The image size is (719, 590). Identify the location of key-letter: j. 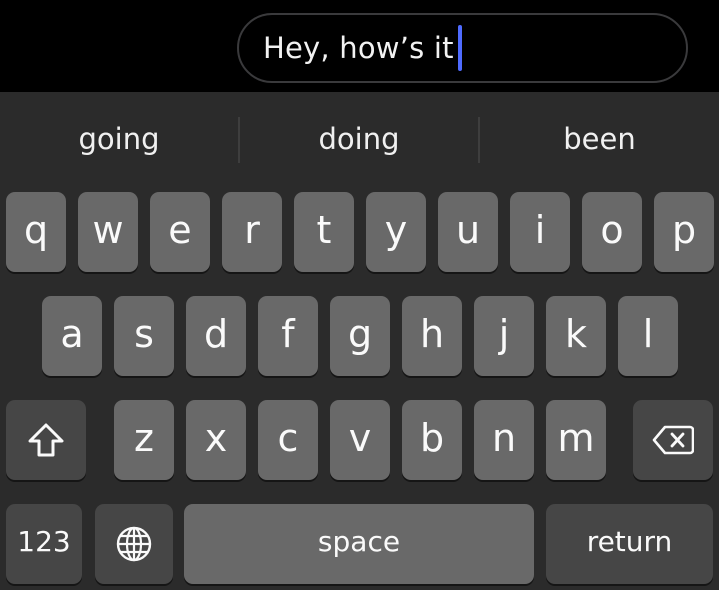
(504, 336).